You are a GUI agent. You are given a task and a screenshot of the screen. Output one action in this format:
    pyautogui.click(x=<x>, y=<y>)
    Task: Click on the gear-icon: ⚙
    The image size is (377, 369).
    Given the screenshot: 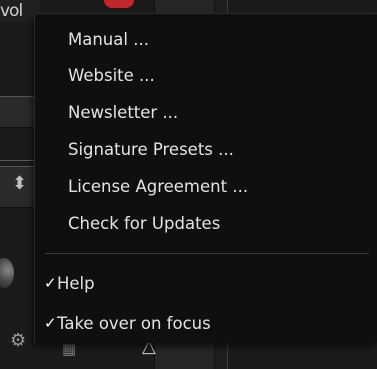 What is the action you would take?
    pyautogui.click(x=18, y=341)
    